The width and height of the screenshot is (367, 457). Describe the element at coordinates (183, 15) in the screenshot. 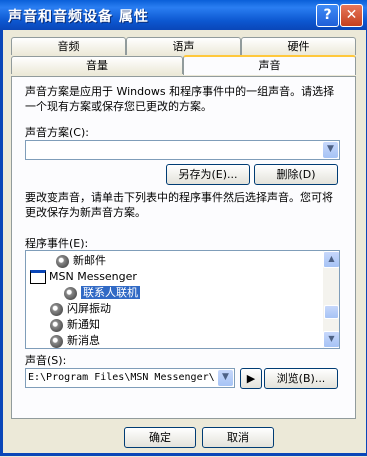

I see `title-bar: 声音和音频设备 属性 ? ✕` at that location.